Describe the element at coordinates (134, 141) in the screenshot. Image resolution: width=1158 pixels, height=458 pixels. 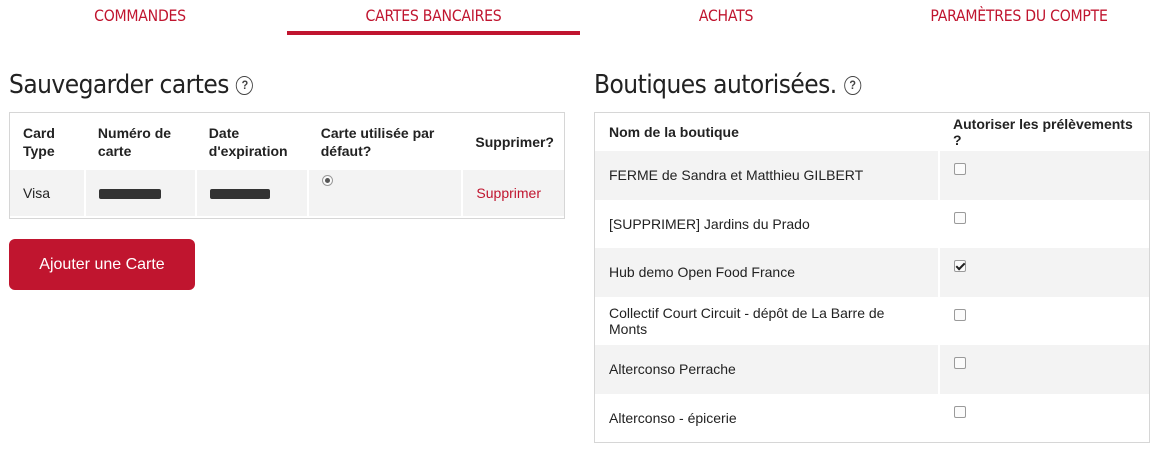
I see `col-card-number: Numéro de carte` at that location.